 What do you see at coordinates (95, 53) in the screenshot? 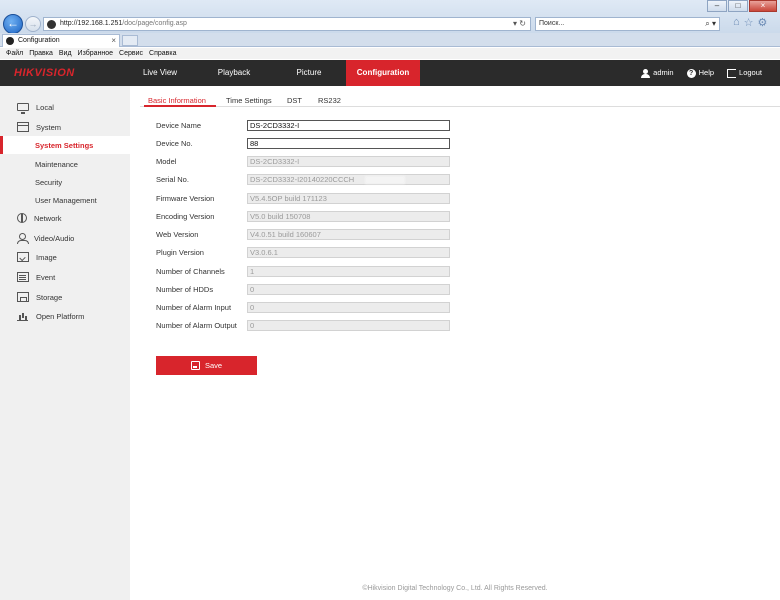
I see `menu-favorites: Избранное` at bounding box center [95, 53].